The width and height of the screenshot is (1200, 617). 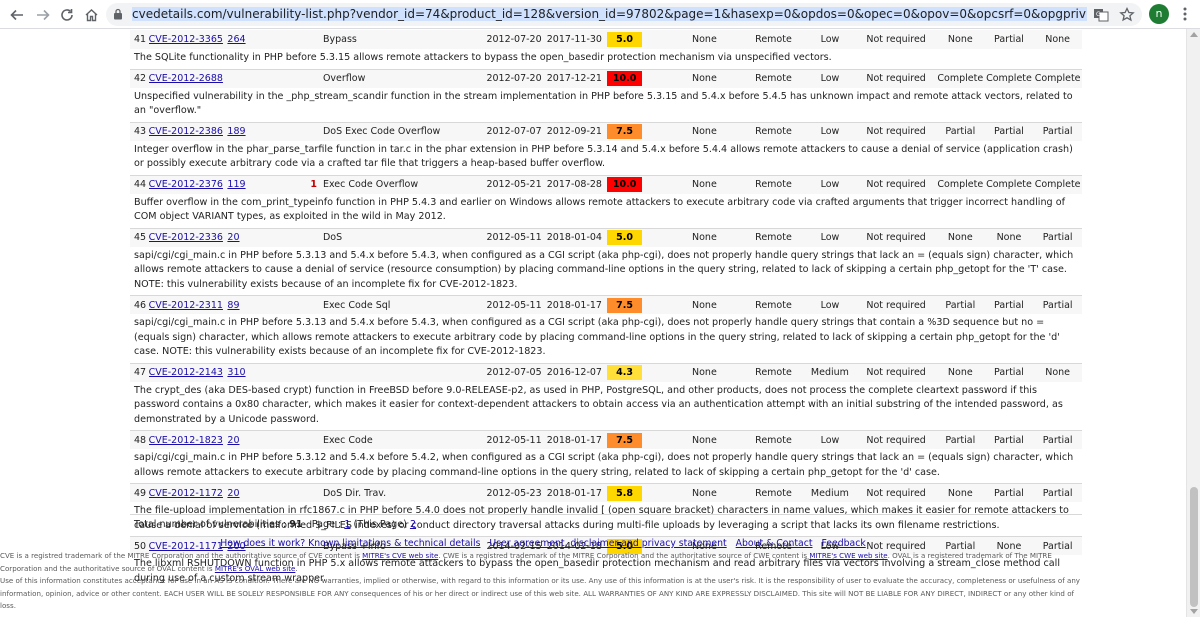 I want to click on update-date: 2017-08-28, so click(x=574, y=184).